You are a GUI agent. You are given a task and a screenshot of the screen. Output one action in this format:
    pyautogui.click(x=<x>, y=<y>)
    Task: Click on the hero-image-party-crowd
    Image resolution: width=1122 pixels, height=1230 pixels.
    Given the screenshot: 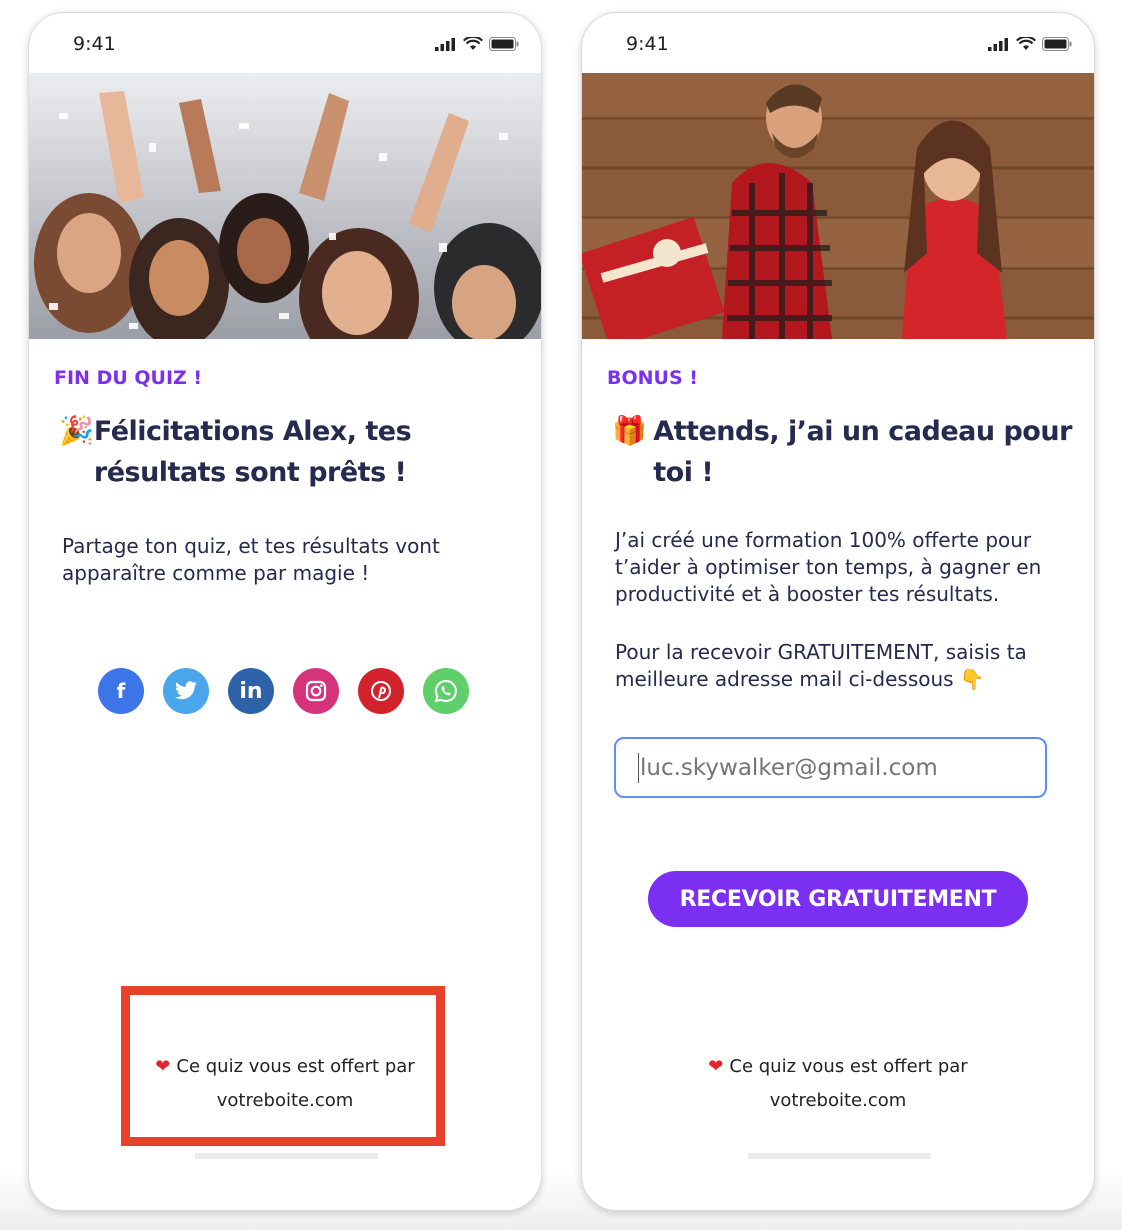 What is the action you would take?
    pyautogui.click(x=285, y=206)
    